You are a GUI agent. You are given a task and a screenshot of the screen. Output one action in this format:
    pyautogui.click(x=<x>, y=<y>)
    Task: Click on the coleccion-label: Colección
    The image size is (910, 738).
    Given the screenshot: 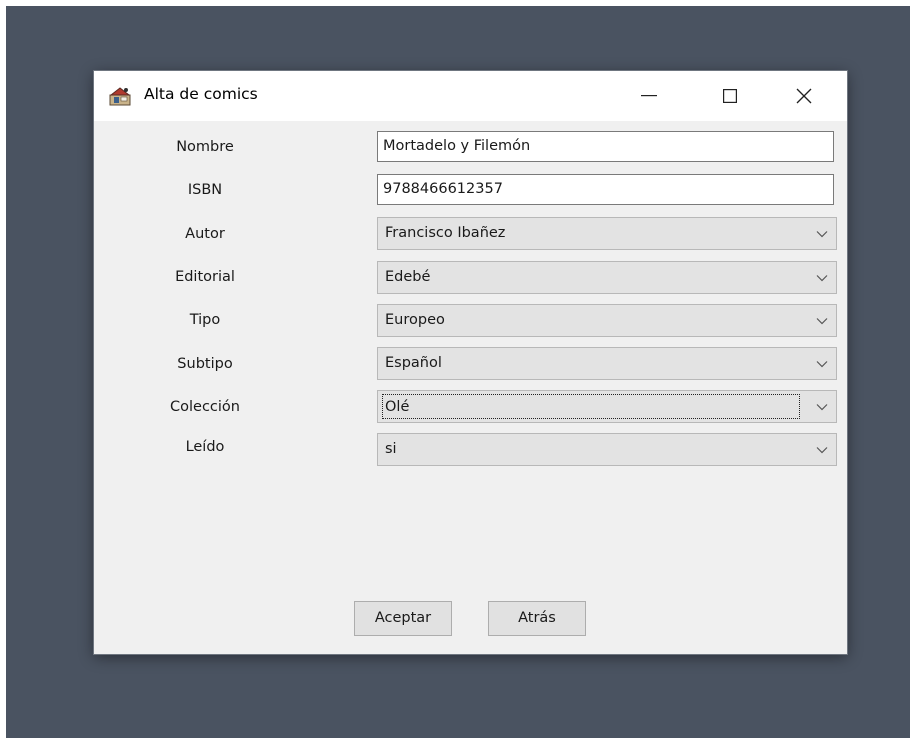 What is the action you would take?
    pyautogui.click(x=205, y=407)
    